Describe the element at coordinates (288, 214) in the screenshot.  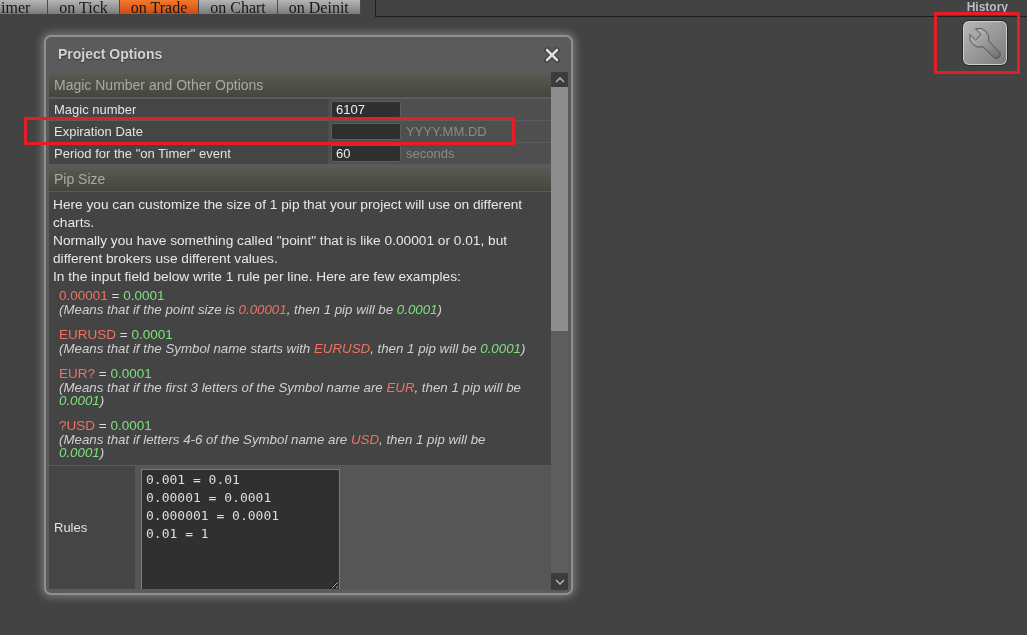
I see `description-text: Here you can customize the size of 1 pip that your project will use on different charts.` at that location.